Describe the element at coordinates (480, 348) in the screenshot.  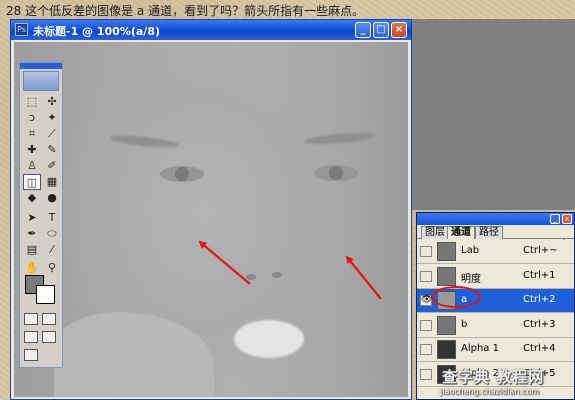
I see `channel-name: Alpha 1` at that location.